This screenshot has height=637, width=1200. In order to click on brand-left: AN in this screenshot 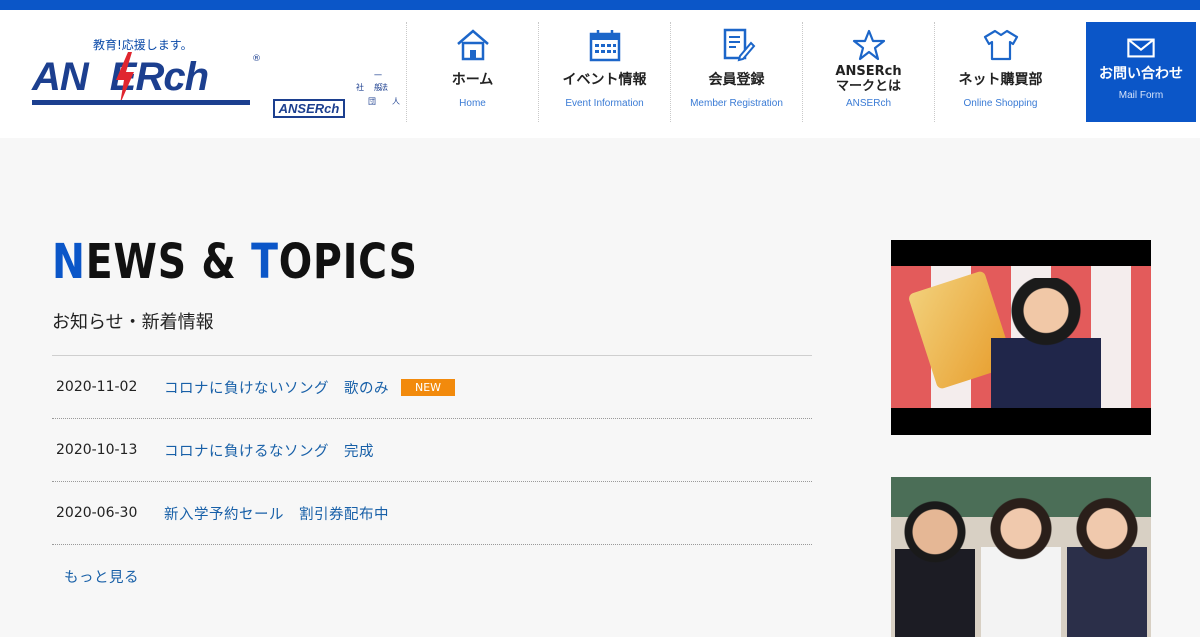, I will do `click(60, 77)`.